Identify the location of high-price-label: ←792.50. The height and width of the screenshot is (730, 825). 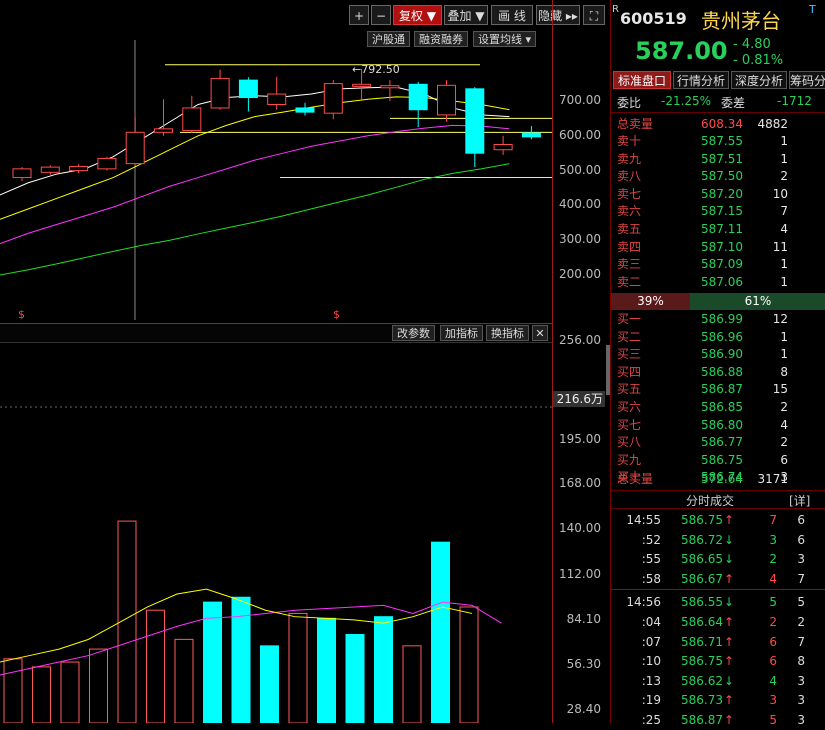
(376, 69).